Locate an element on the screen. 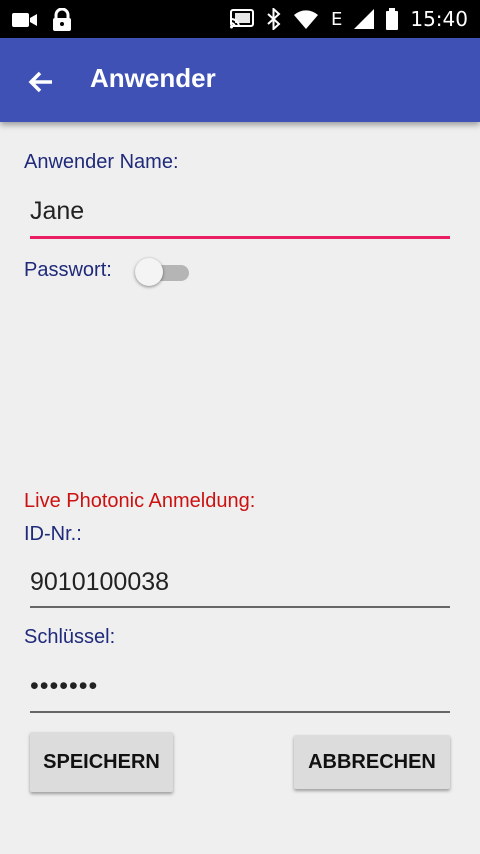 The height and width of the screenshot is (854, 480). bluetooth-icon is located at coordinates (274, 19).